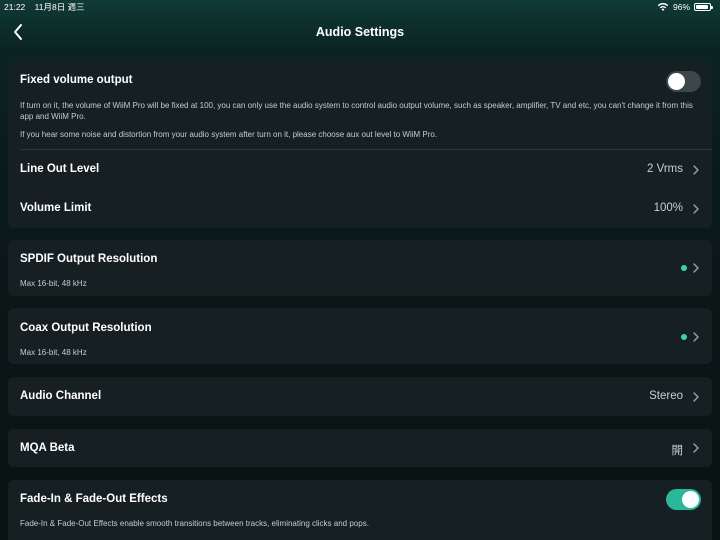 This screenshot has height=540, width=720. Describe the element at coordinates (61, 396) in the screenshot. I see `audio-channel-label: Audio Channel` at that location.